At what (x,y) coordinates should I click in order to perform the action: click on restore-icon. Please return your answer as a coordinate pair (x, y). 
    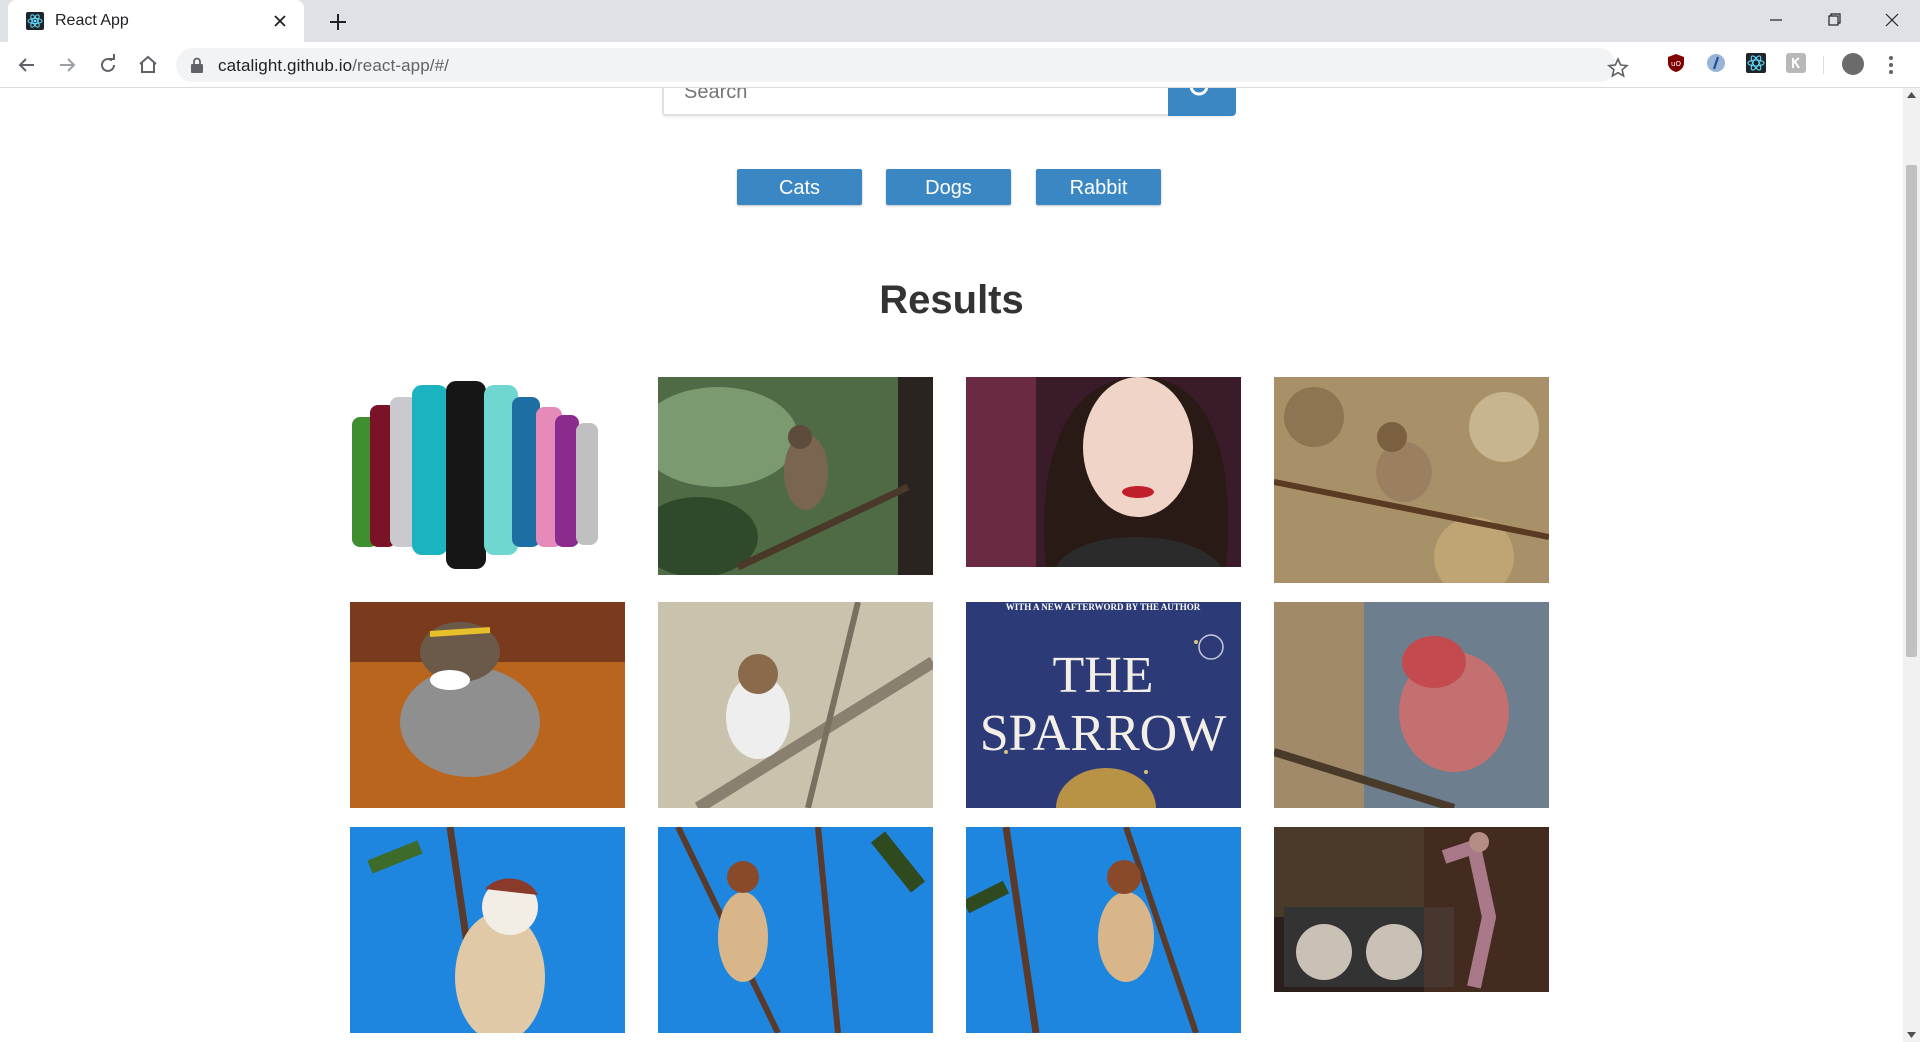
    Looking at the image, I should click on (1834, 20).